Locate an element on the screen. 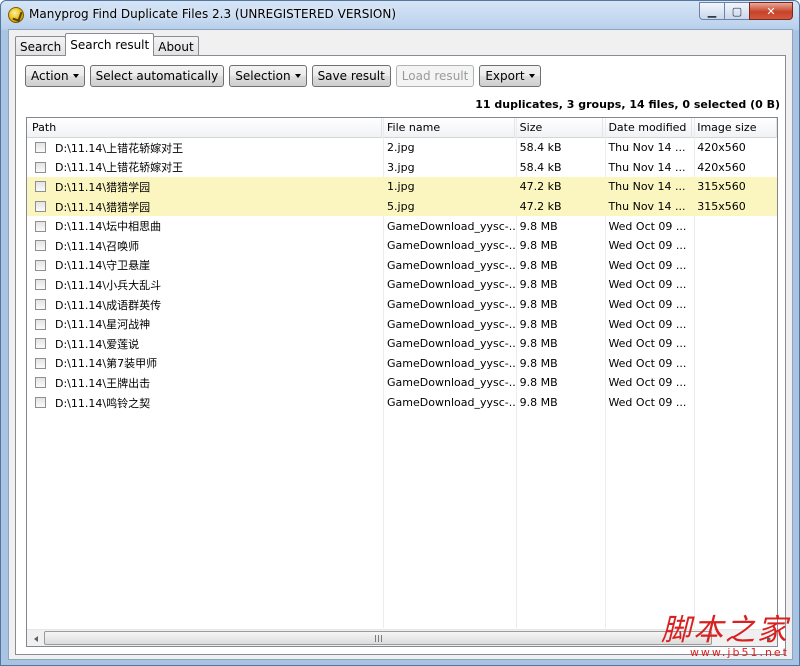 This screenshot has width=800, height=666. column-header-image-size: Image size is located at coordinates (734, 128).